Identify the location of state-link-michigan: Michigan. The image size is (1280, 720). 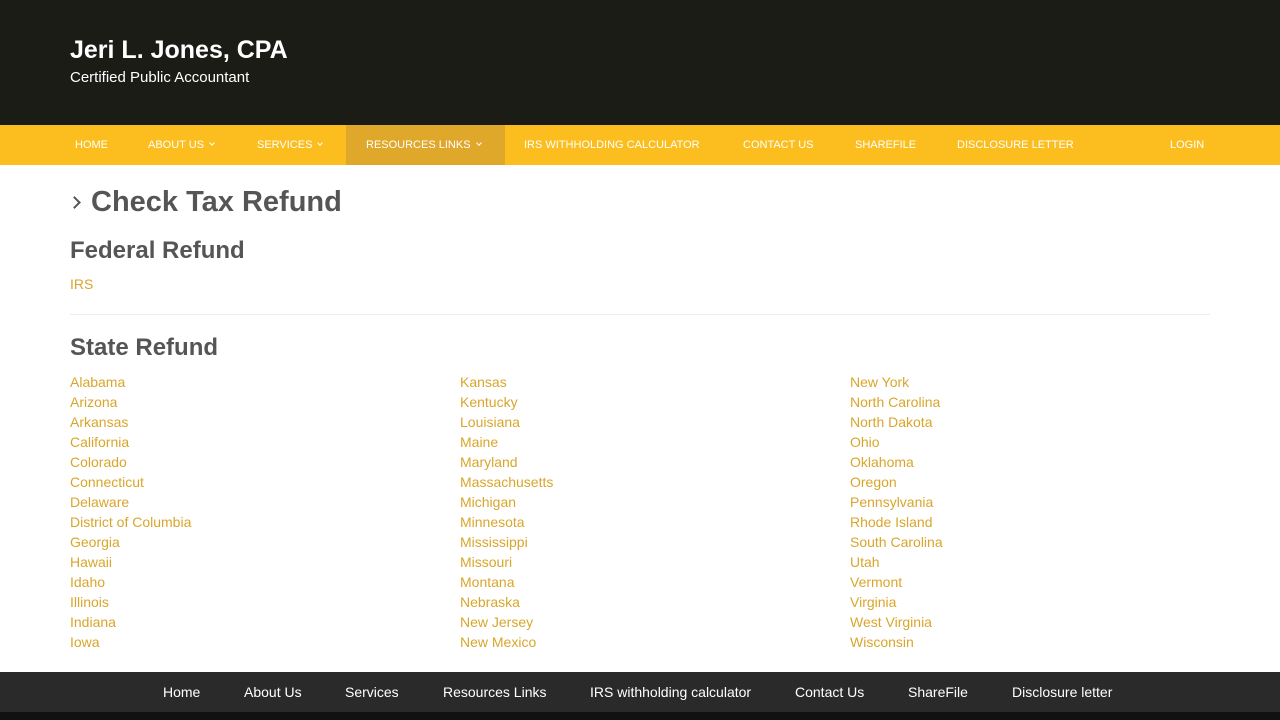
(488, 502).